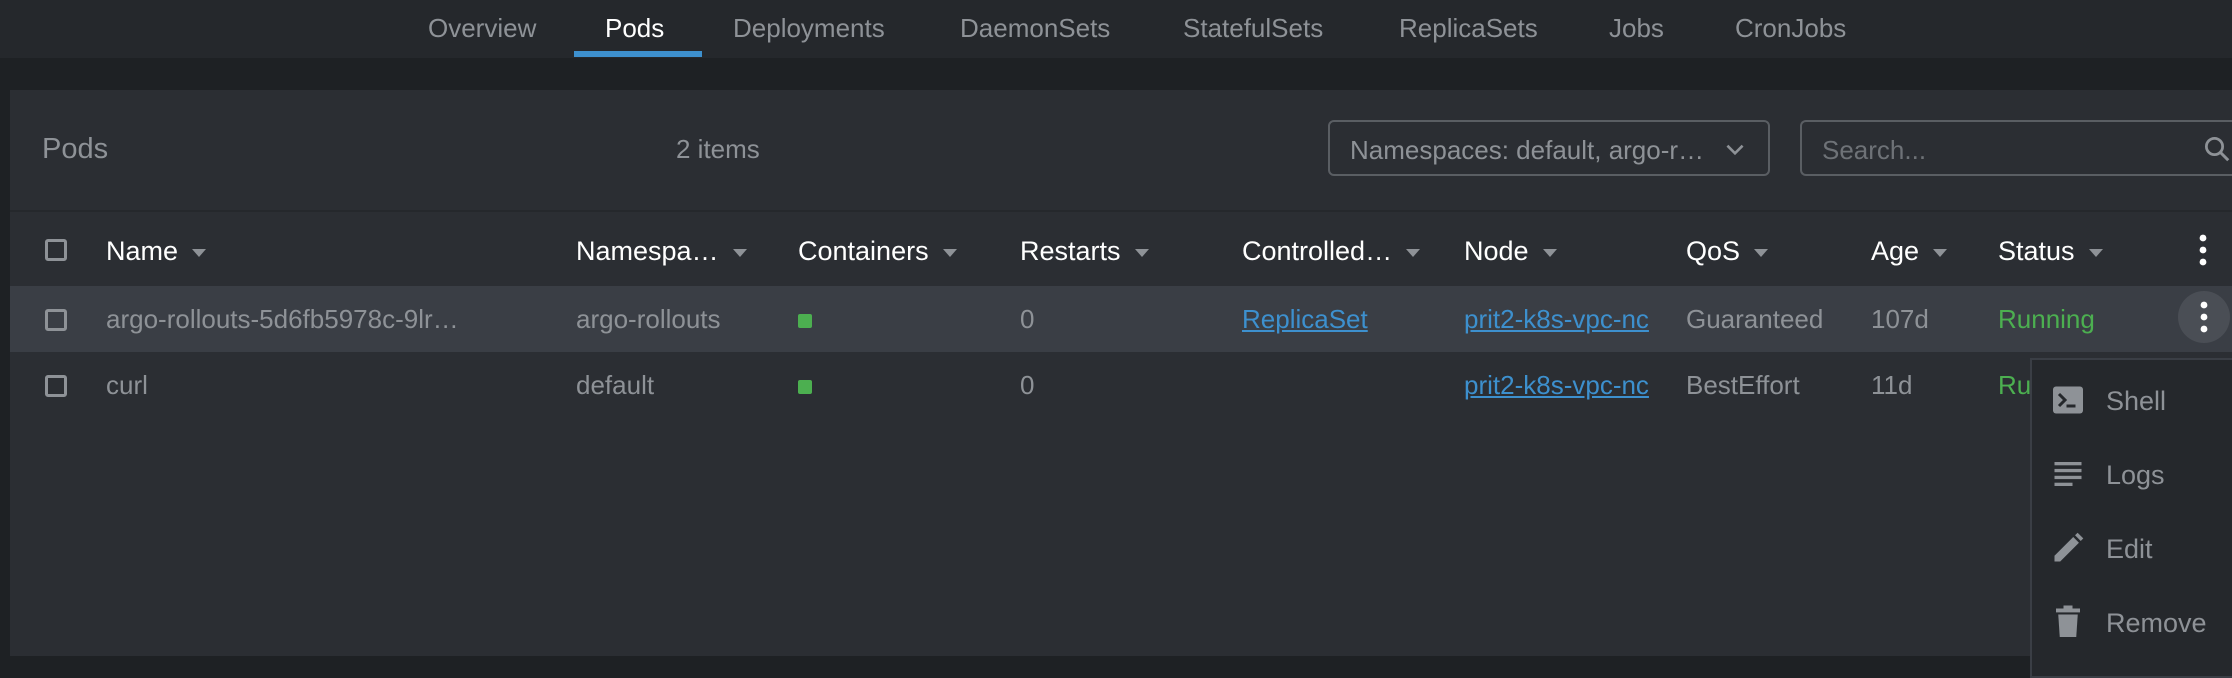 The height and width of the screenshot is (678, 2232). I want to click on chevron-down-icon, so click(1735, 150).